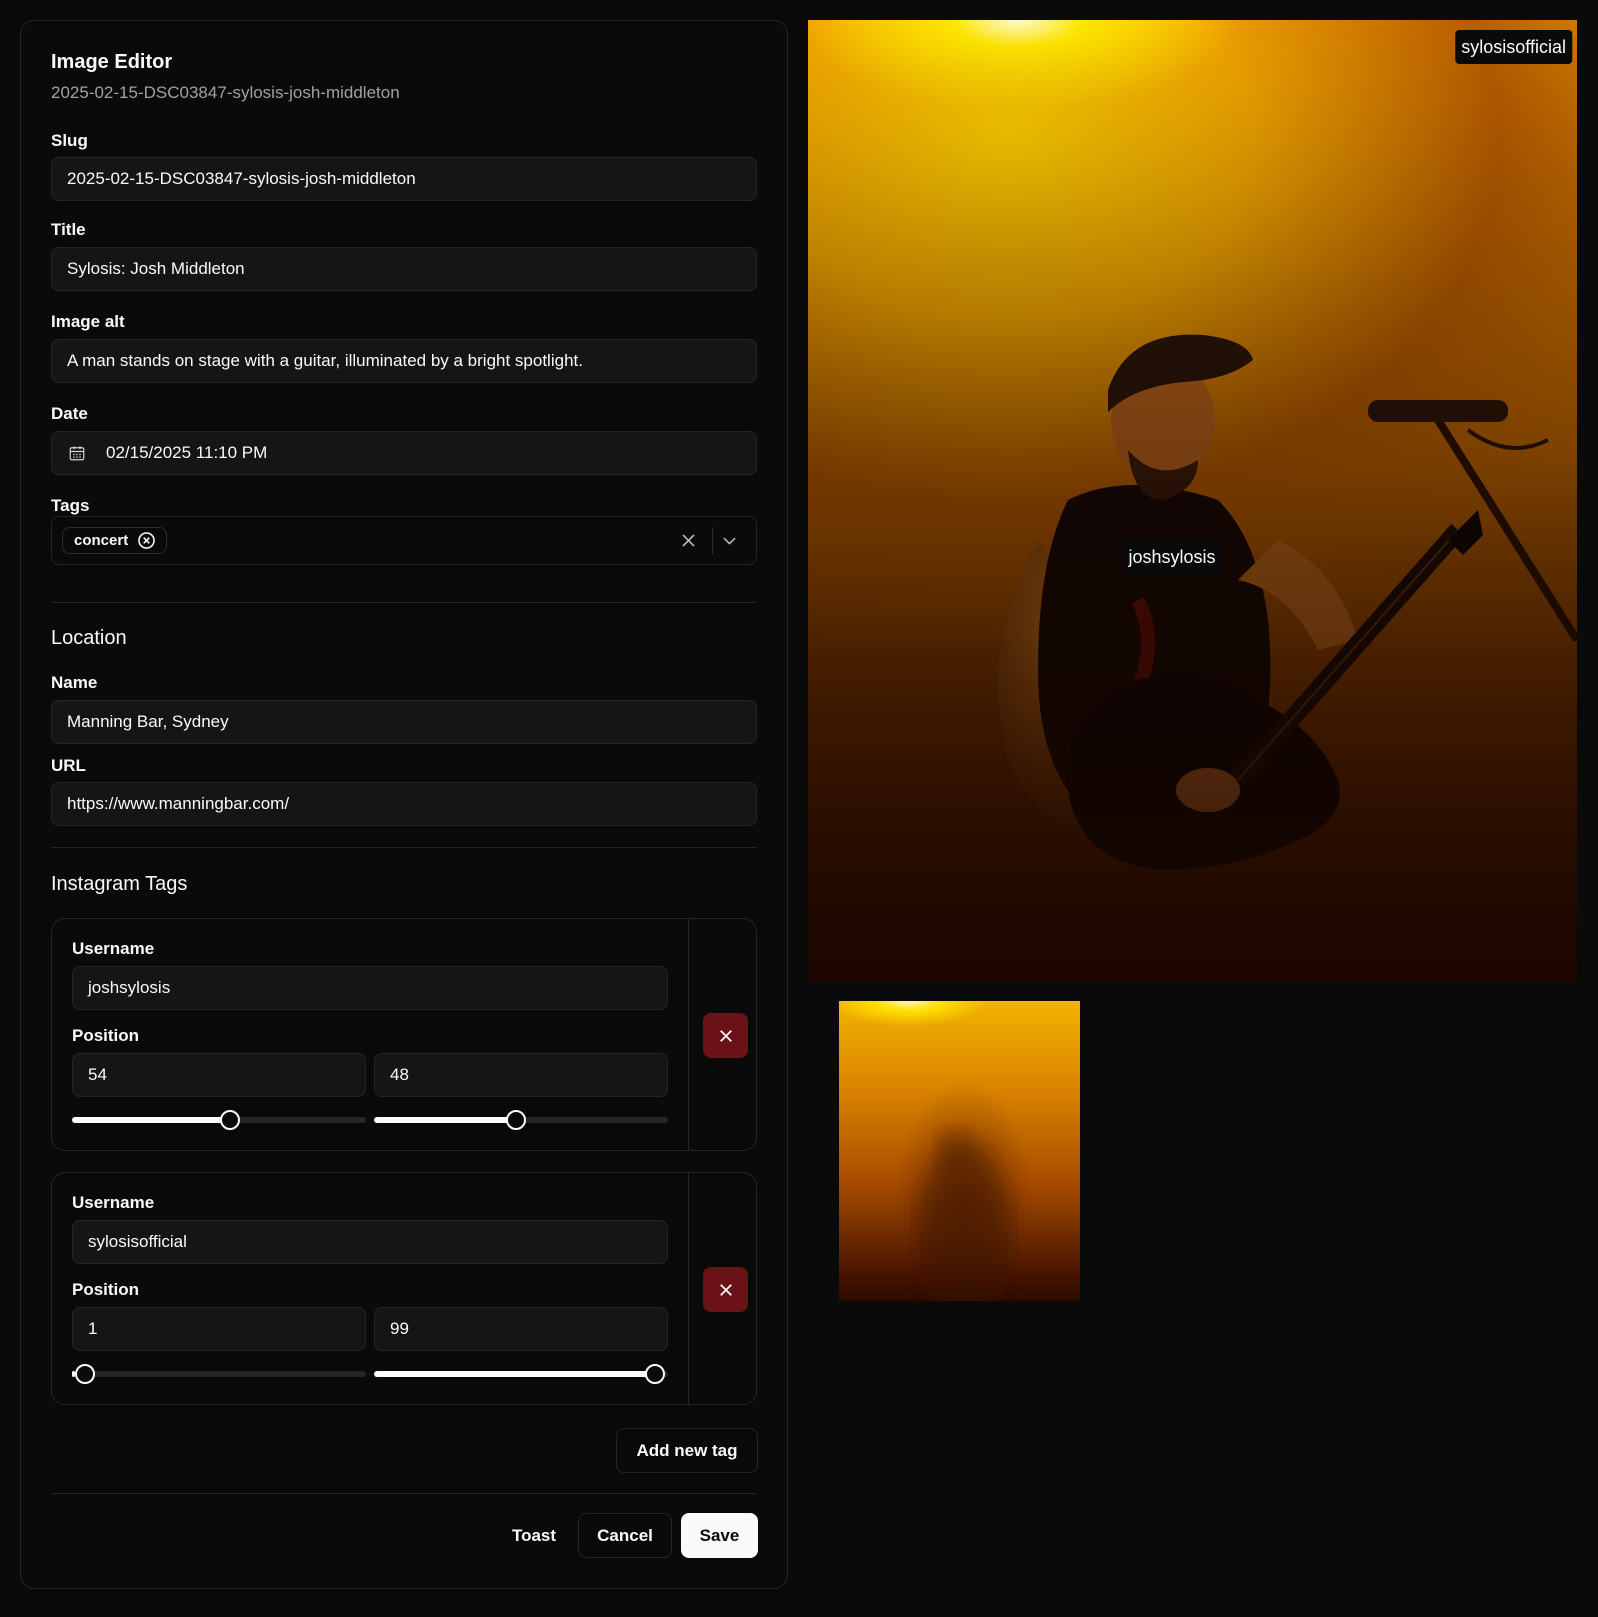 This screenshot has width=1598, height=1617. Describe the element at coordinates (219, 1075) in the screenshot. I see `position-x-input: 54` at that location.